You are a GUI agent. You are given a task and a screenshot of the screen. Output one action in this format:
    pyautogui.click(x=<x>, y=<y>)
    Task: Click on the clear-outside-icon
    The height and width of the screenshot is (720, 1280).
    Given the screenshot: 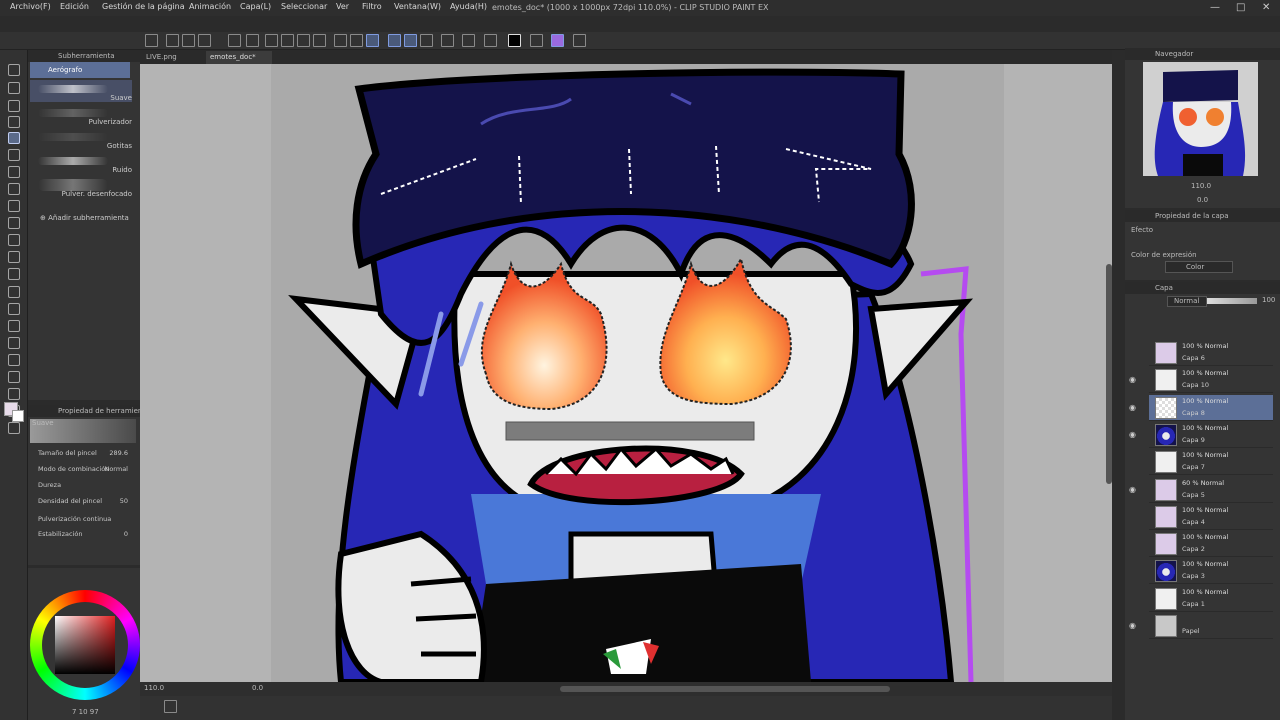 What is the action you would take?
    pyautogui.click(x=287, y=40)
    